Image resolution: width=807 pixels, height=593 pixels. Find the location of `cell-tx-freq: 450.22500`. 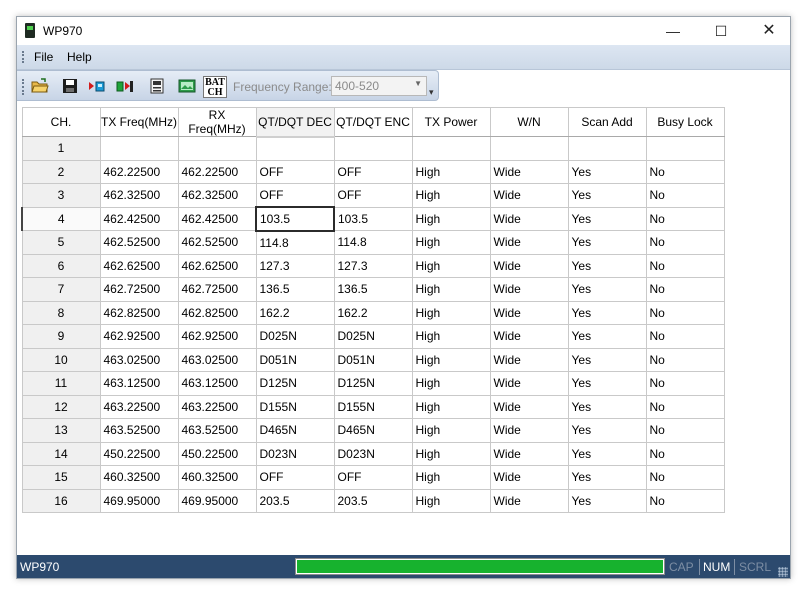

cell-tx-freq: 450.22500 is located at coordinates (139, 453).